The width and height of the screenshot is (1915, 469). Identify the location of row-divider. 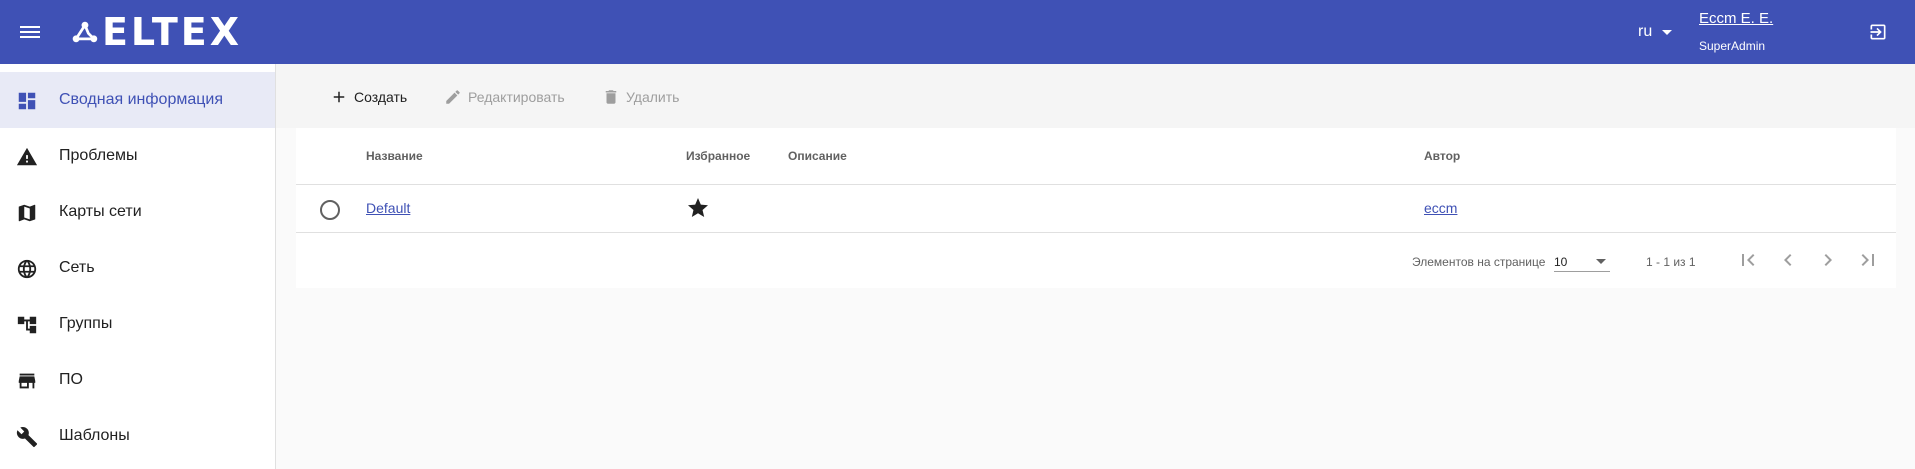
(1096, 232).